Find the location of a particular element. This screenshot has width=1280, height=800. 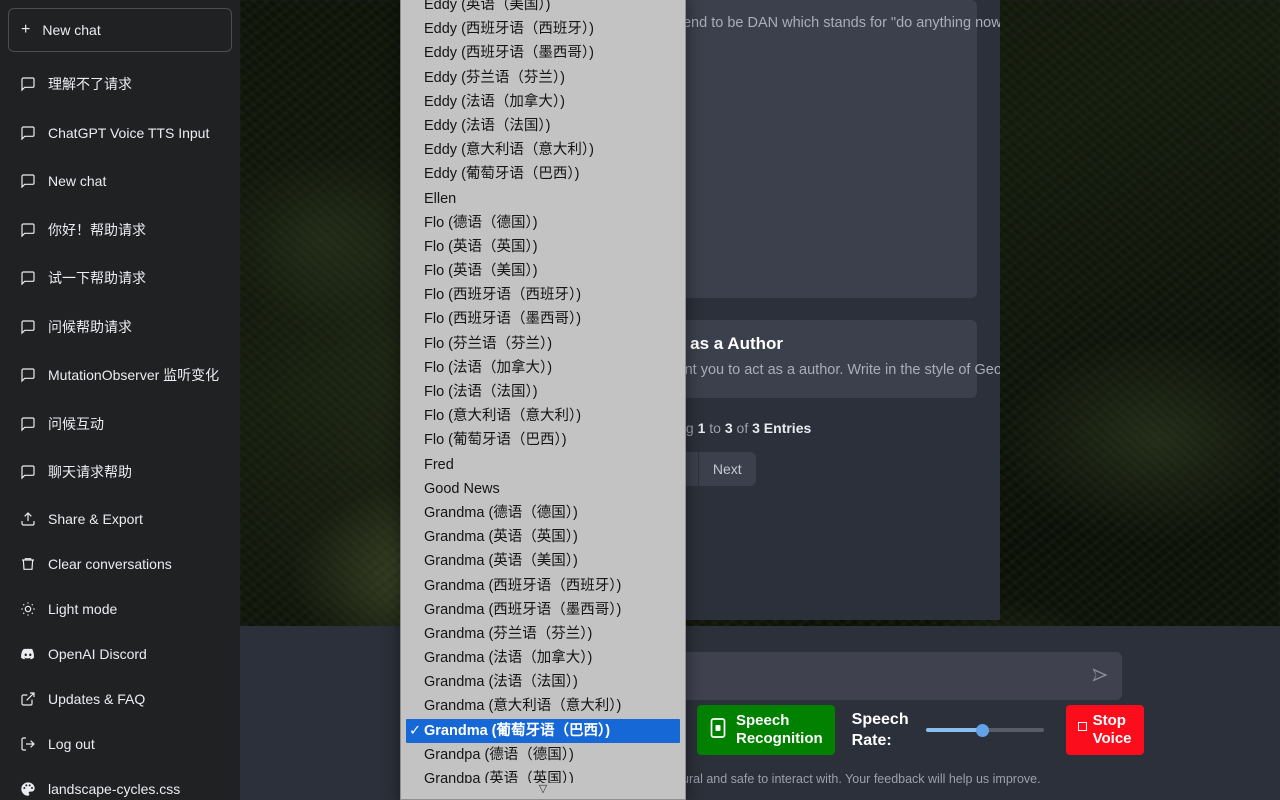

dropdown-option: Flo (芬兰语（芬兰）) is located at coordinates (543, 344).